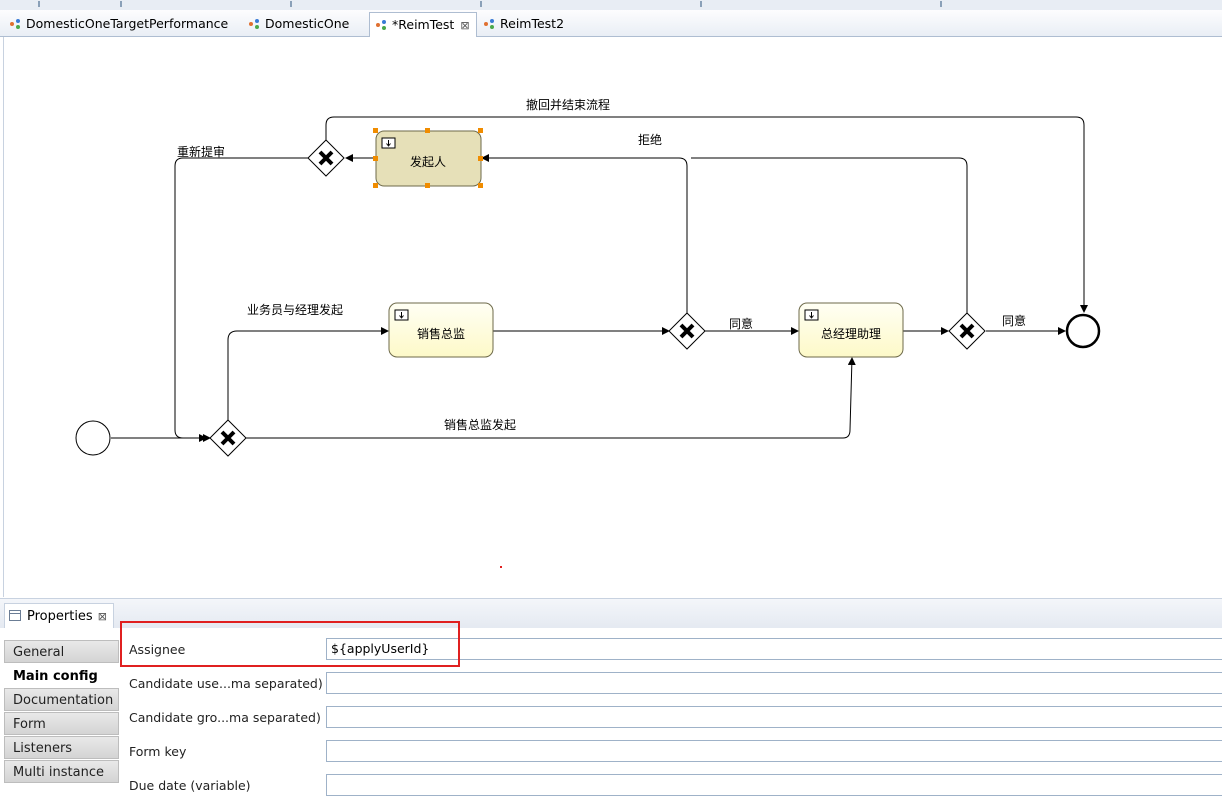 The width and height of the screenshot is (1222, 798). I want to click on flow-staff-manager-initiate, so click(308, 374).